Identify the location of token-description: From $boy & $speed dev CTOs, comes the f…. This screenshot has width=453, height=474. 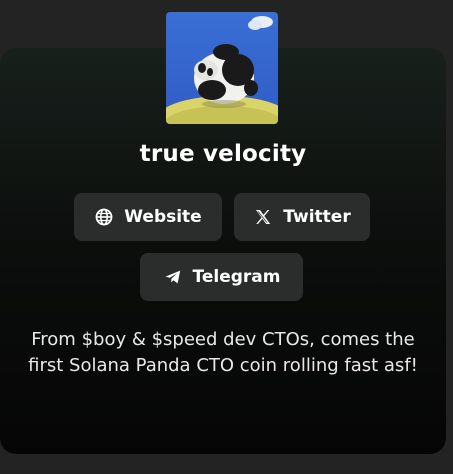
(223, 352).